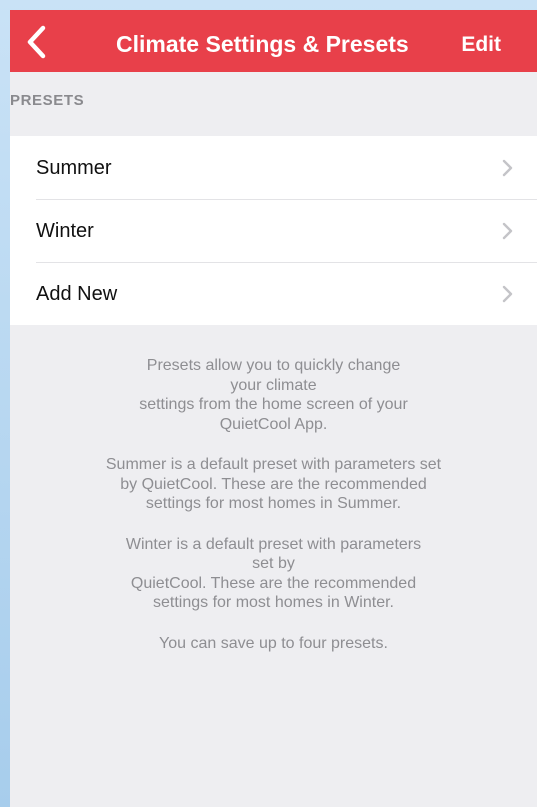  I want to click on info-line: Presets allow you to quickly change, so click(273, 365).